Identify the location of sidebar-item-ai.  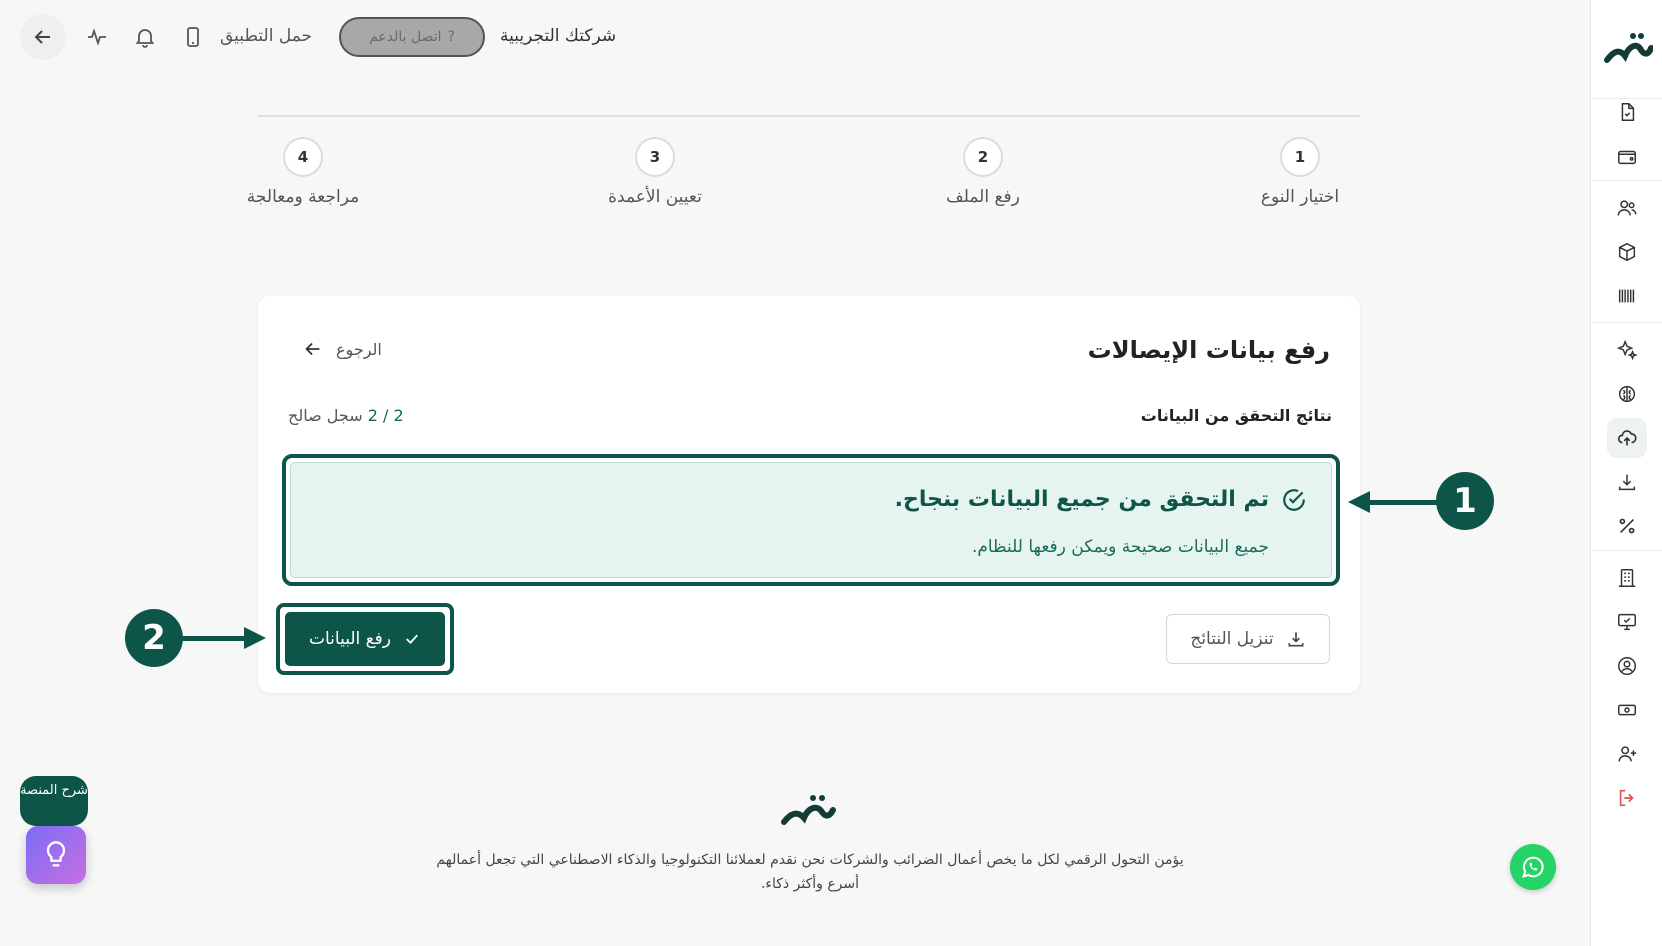
(1627, 350).